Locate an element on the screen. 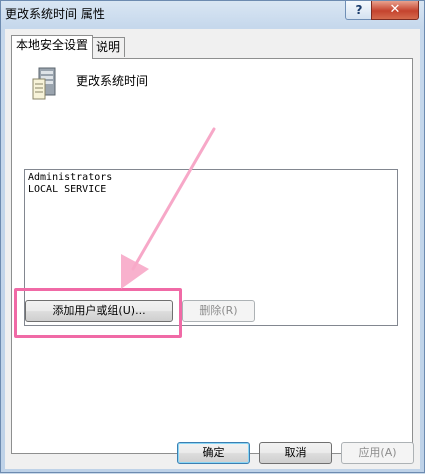 This screenshot has height=474, width=425. ok-button: 确定 is located at coordinates (213, 453).